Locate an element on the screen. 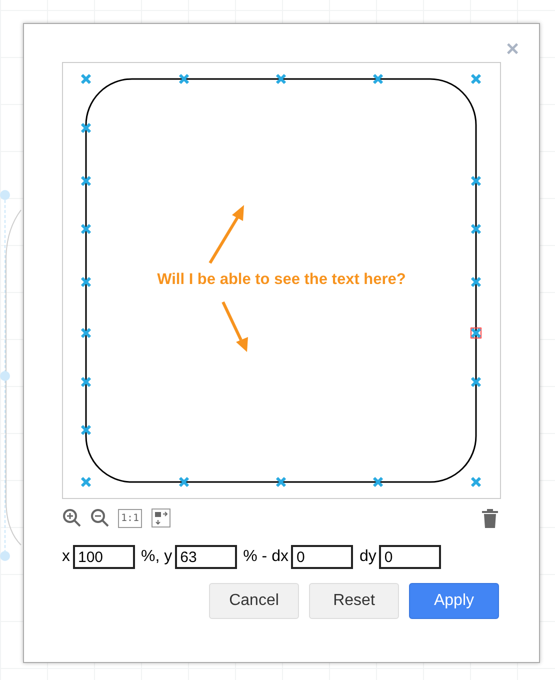 The image size is (555, 680). field-label: dy is located at coordinates (367, 557).